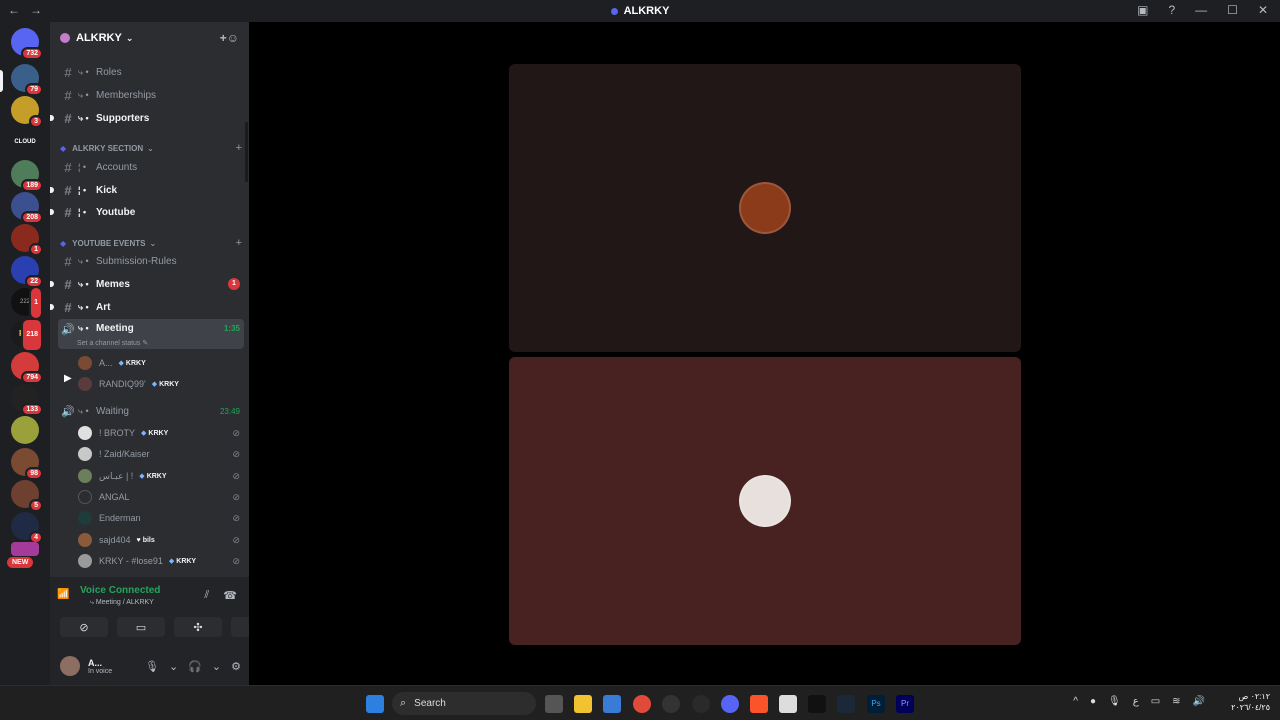 The height and width of the screenshot is (720, 1280). What do you see at coordinates (177, 343) in the screenshot?
I see `channel-status-prompt: Set a channel status ✎` at bounding box center [177, 343].